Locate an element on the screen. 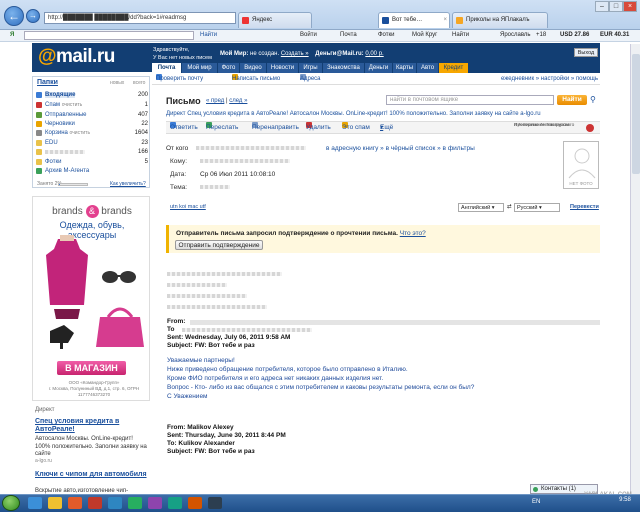 This screenshot has width=640, height=512. mailbox-search-input: найти в почтовом ящике is located at coordinates (470, 100).